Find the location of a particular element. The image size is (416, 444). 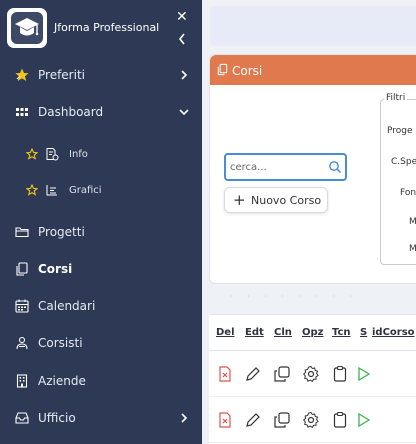

brand-name: Jforma Professional is located at coordinates (107, 27).